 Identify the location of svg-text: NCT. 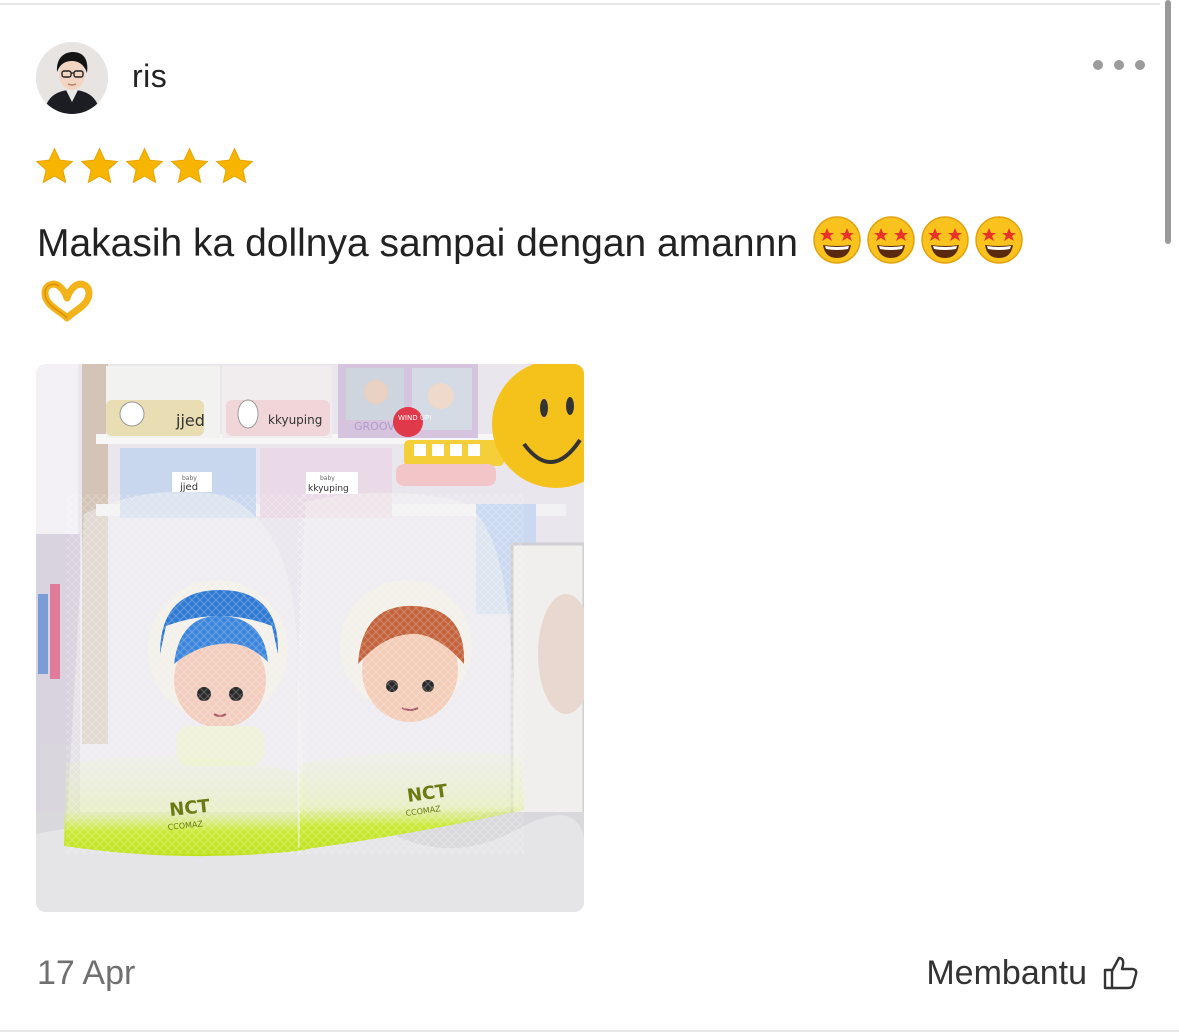
(189, 808).